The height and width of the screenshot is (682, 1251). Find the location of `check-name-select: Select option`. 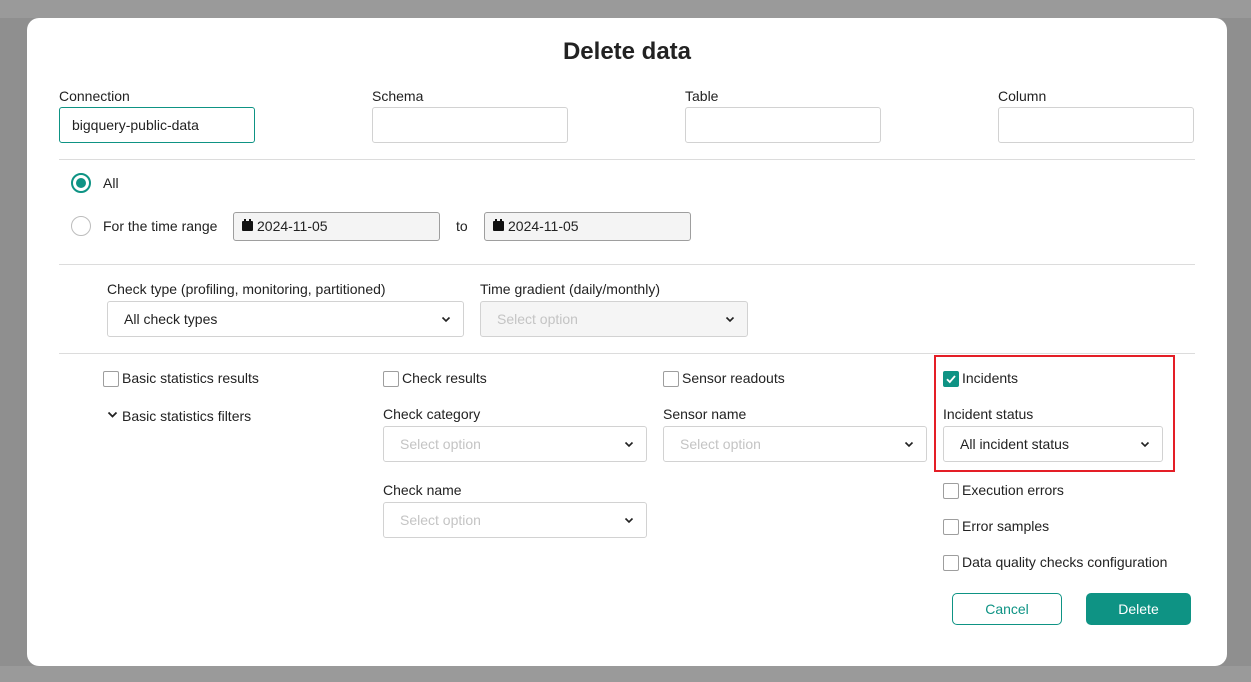

check-name-select: Select option is located at coordinates (515, 520).